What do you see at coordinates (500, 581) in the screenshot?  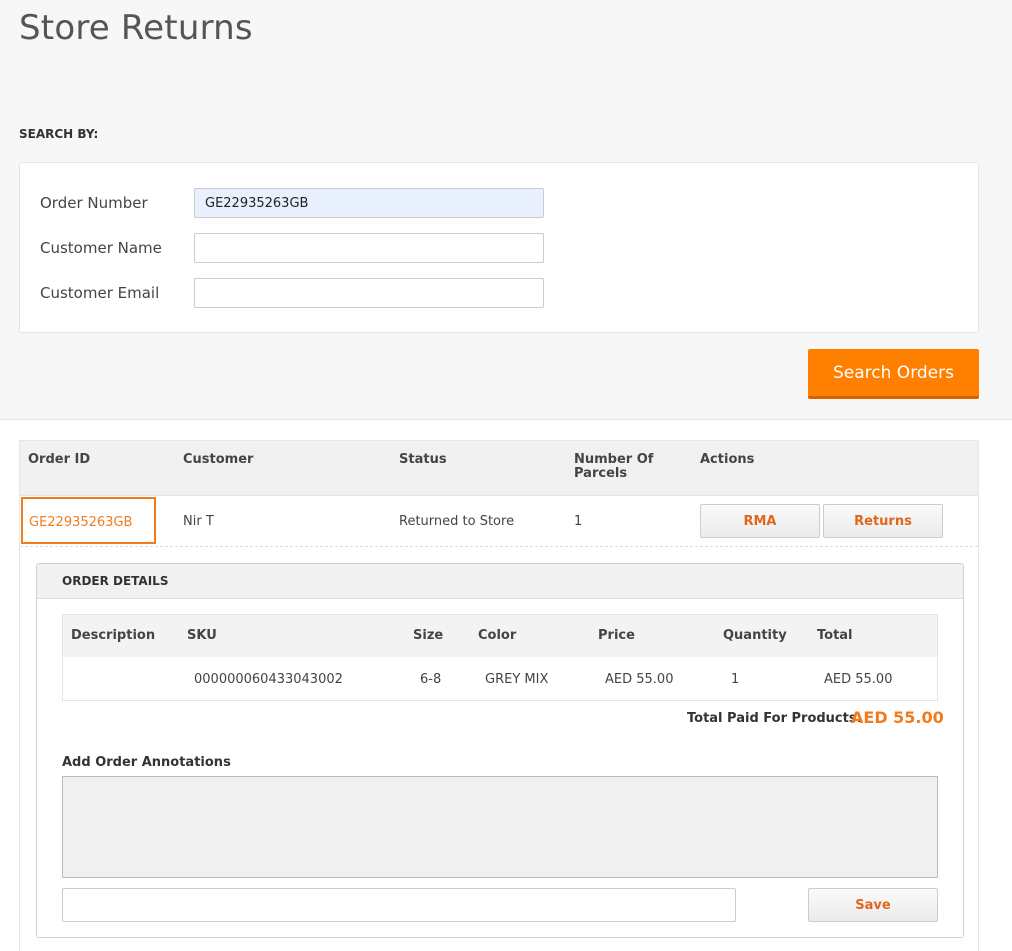 I see `order-details-header: ORDER DETAILS` at bounding box center [500, 581].